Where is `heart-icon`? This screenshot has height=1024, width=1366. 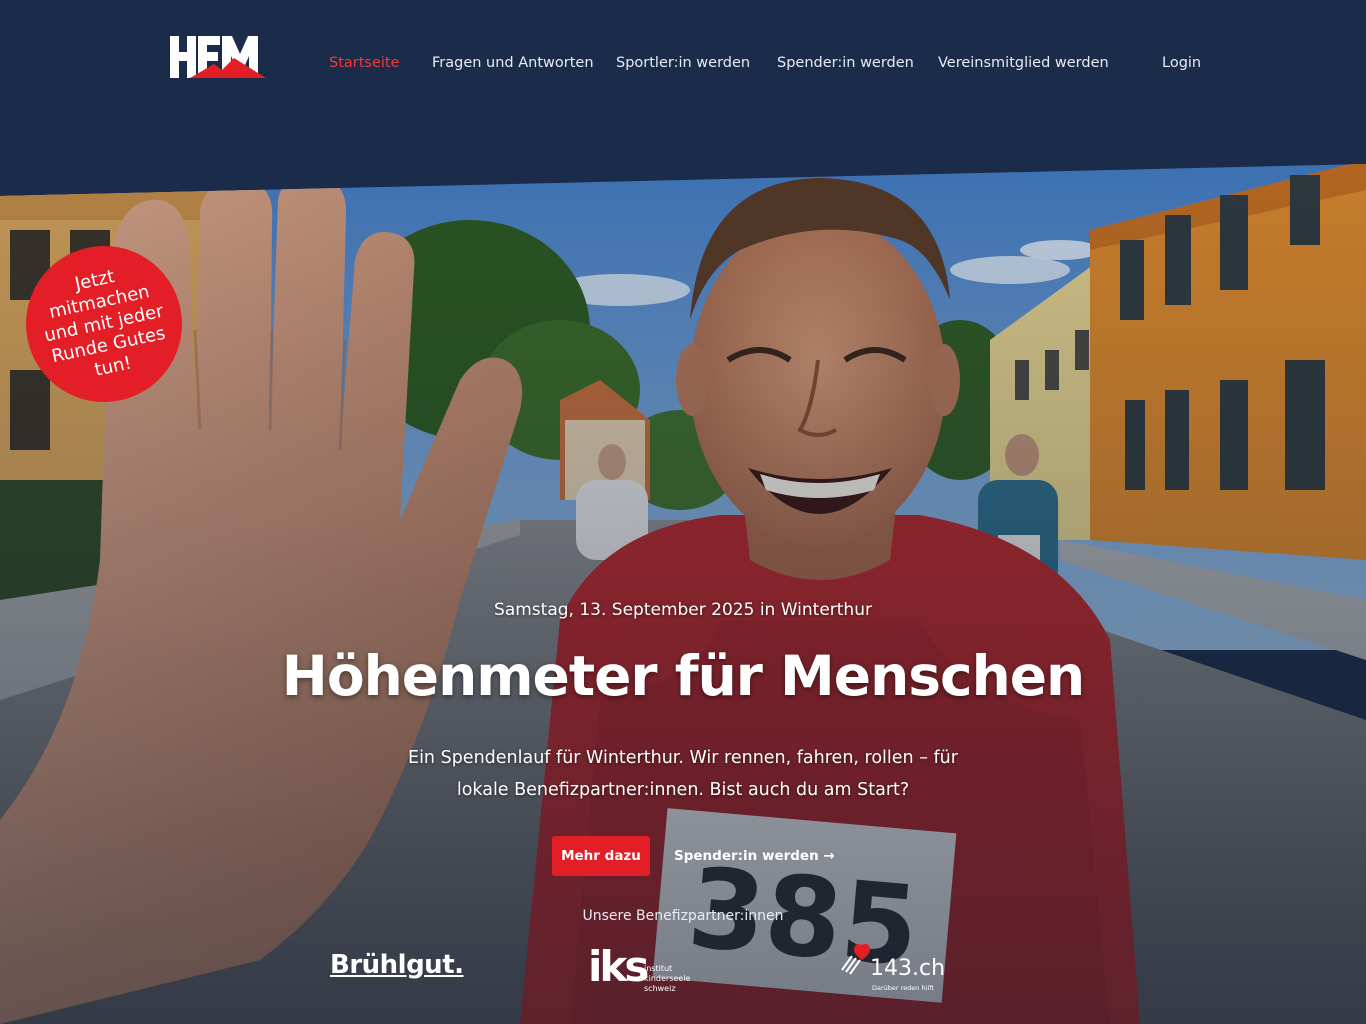
heart-icon is located at coordinates (855, 959).